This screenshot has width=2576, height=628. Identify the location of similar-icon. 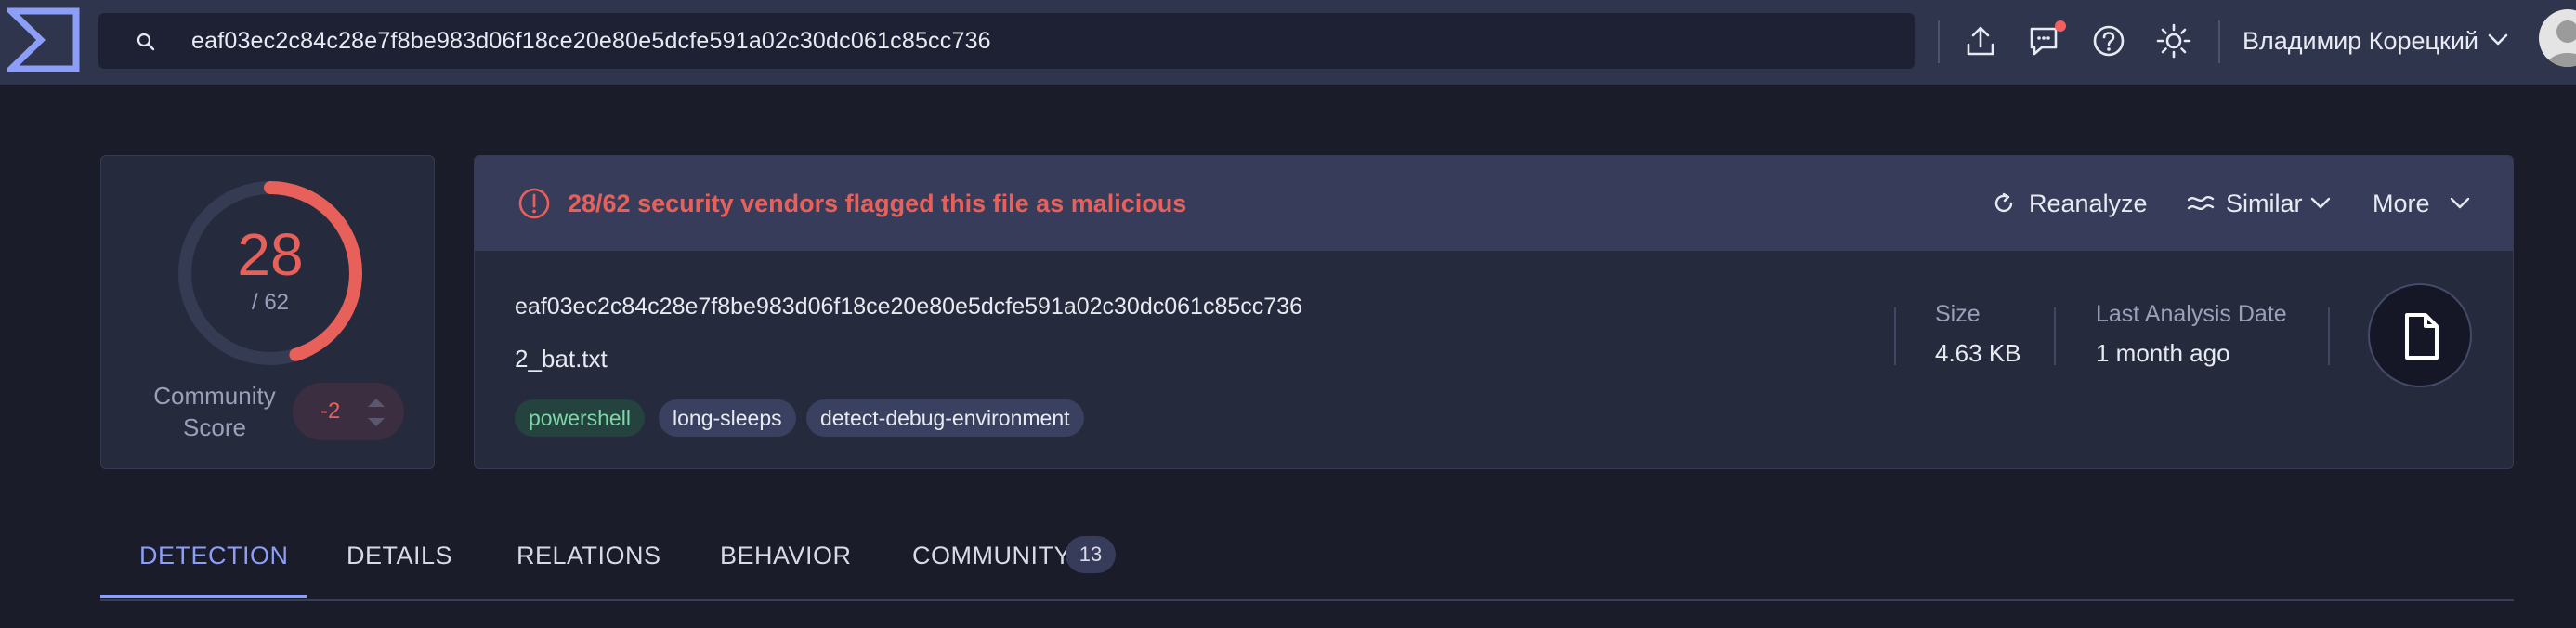
(2201, 203).